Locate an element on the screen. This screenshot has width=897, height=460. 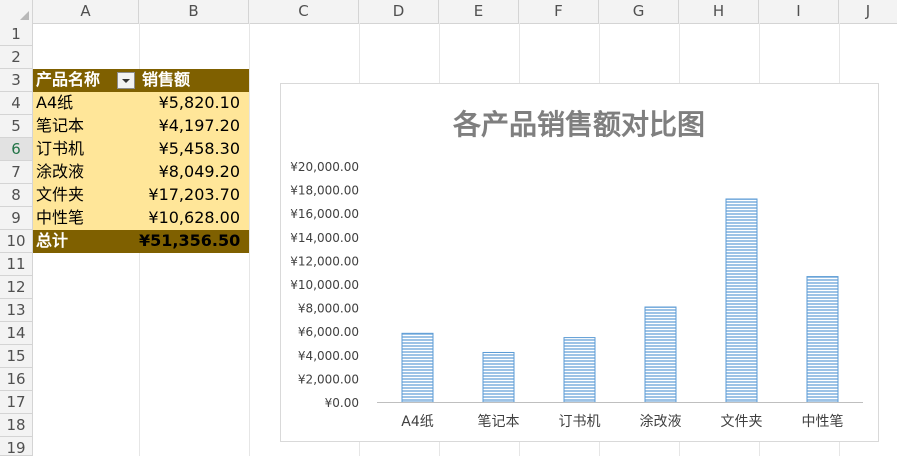
row-header: 14 is located at coordinates (16, 333).